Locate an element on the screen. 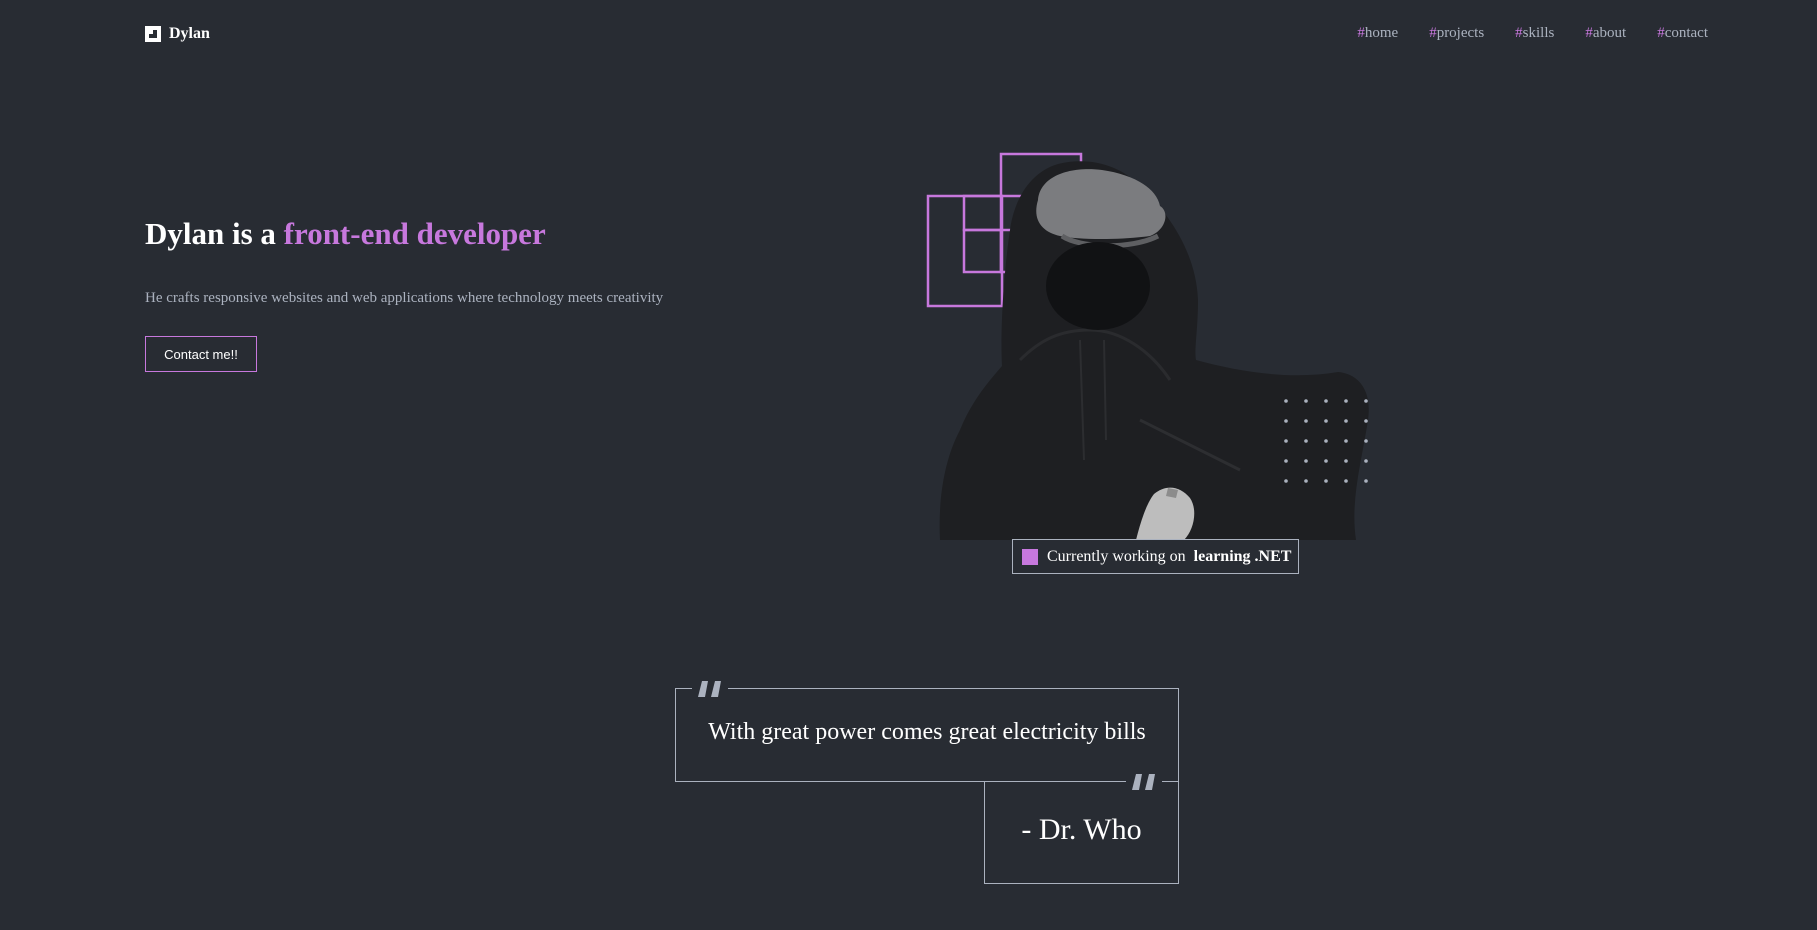 Image resolution: width=1817 pixels, height=930 pixels. quote-author-box: - Dr. Who is located at coordinates (1081, 826).